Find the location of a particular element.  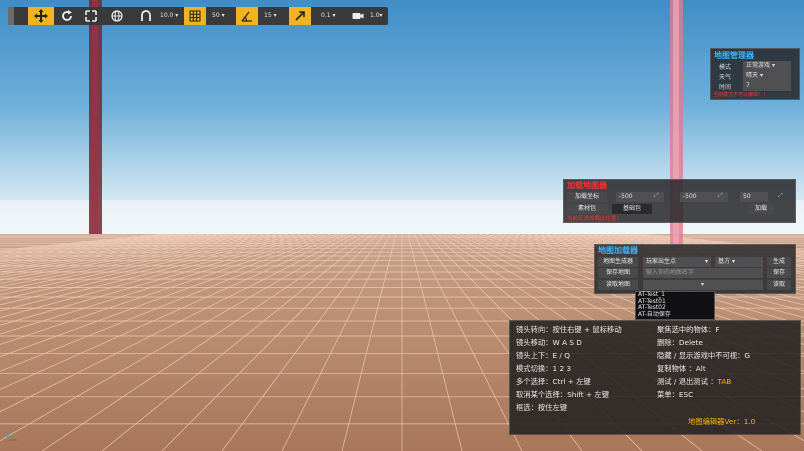

tile-select: 基方 ▾ is located at coordinates (739, 262).